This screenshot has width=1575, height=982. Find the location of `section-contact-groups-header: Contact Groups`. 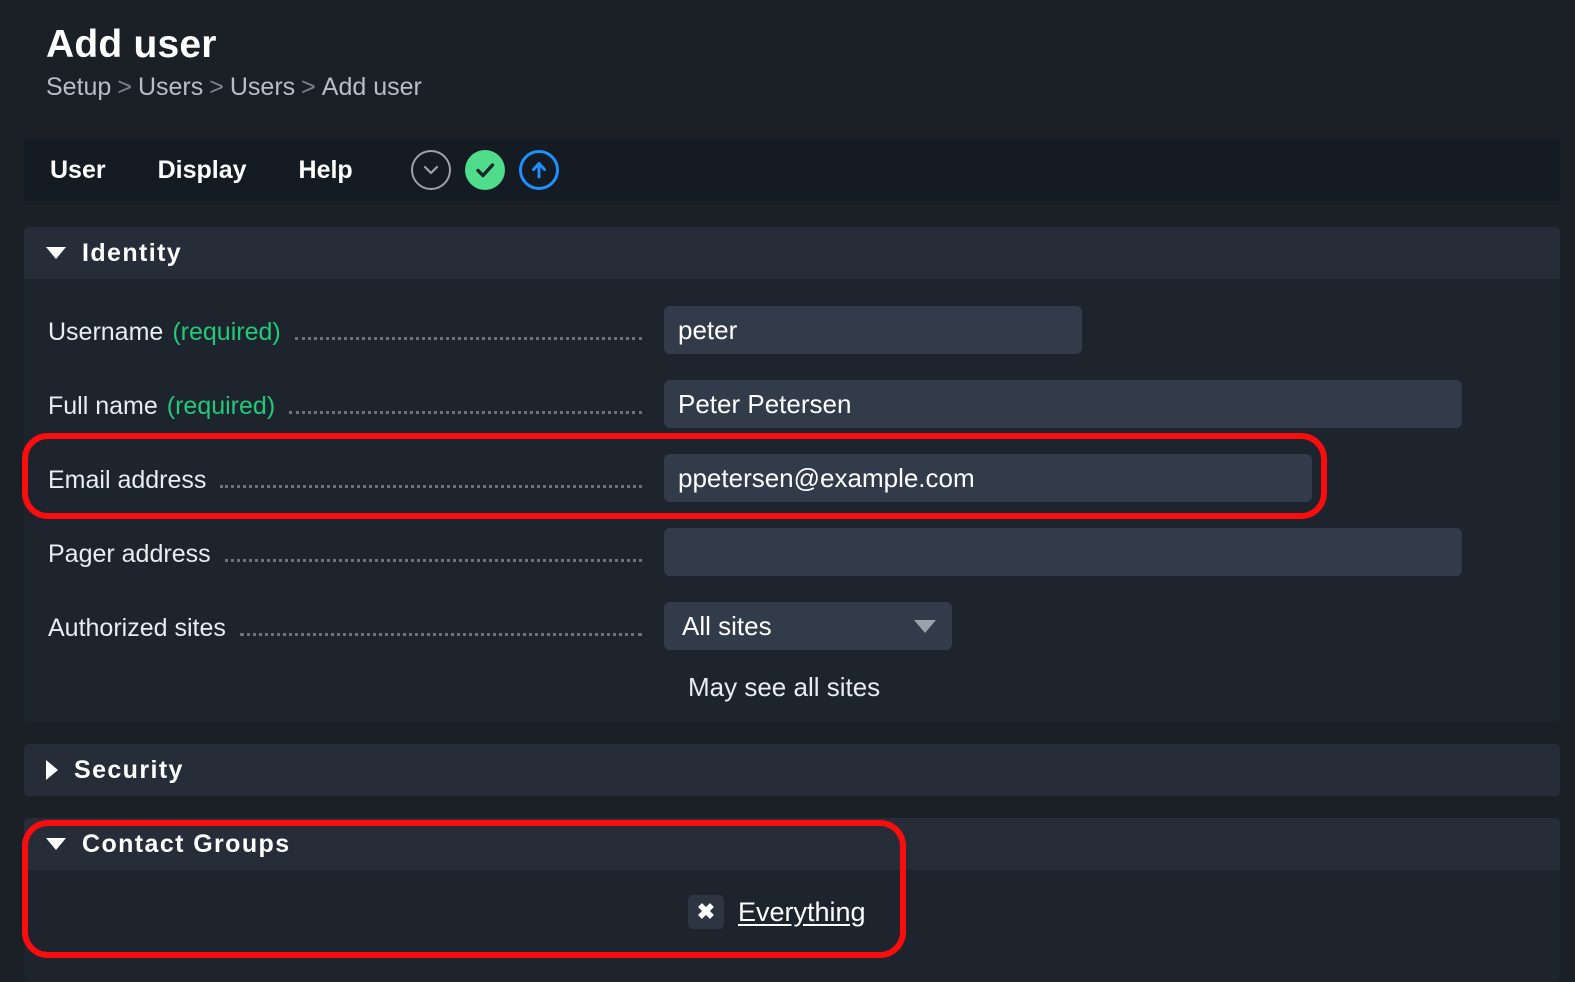

section-contact-groups-header: Contact Groups is located at coordinates (792, 844).